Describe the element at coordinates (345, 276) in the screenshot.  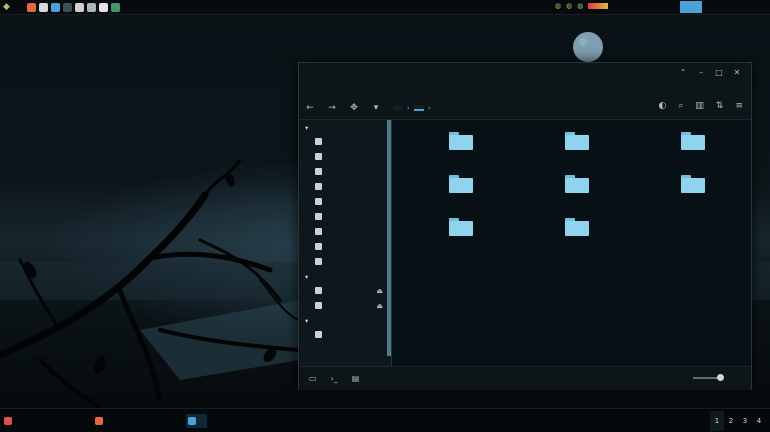
I see `sidebar-section-devices: ▾` at that location.